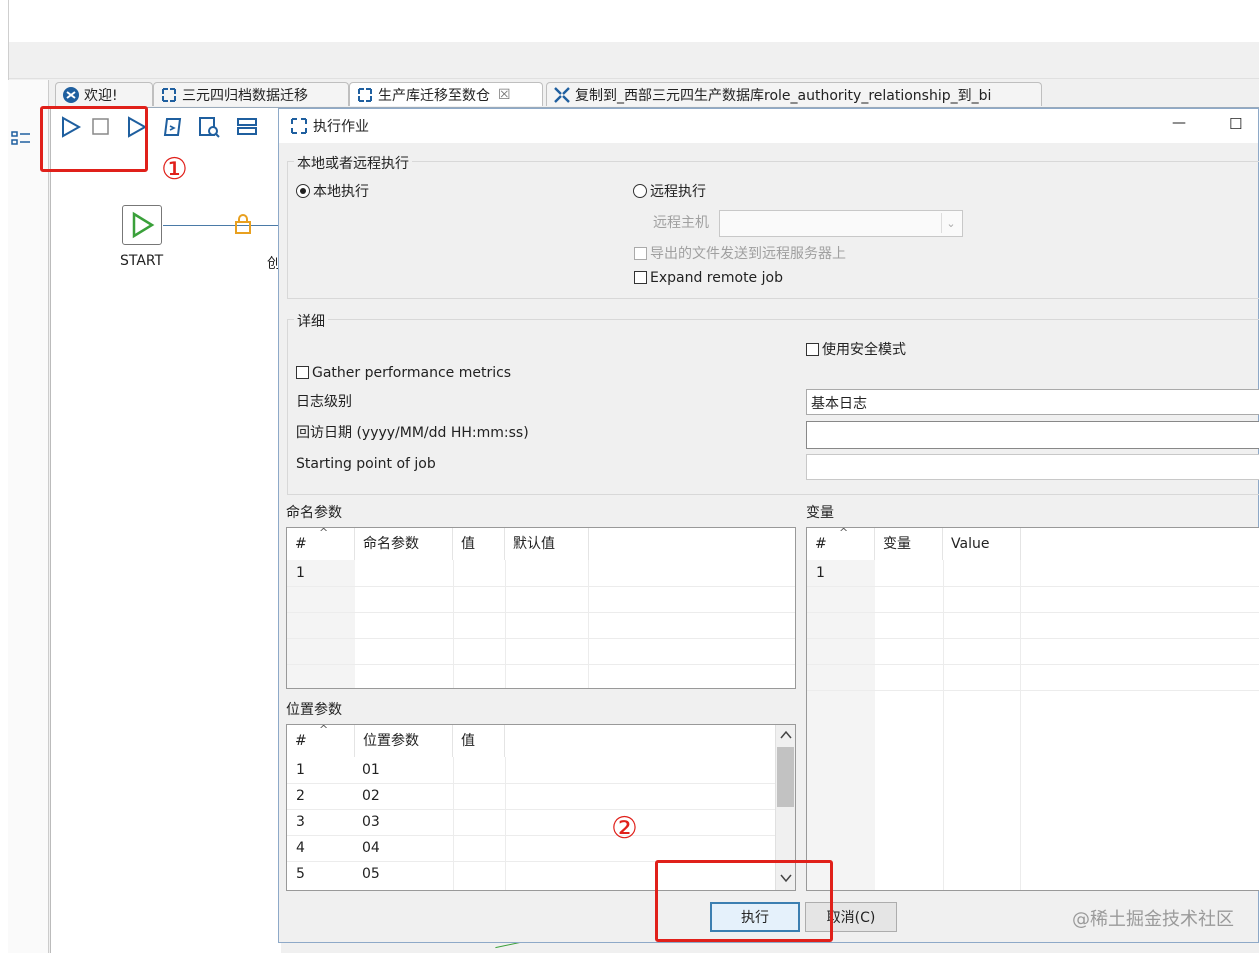  What do you see at coordinates (341, 192) in the screenshot?
I see `local-exec-label: 本地执行` at bounding box center [341, 192].